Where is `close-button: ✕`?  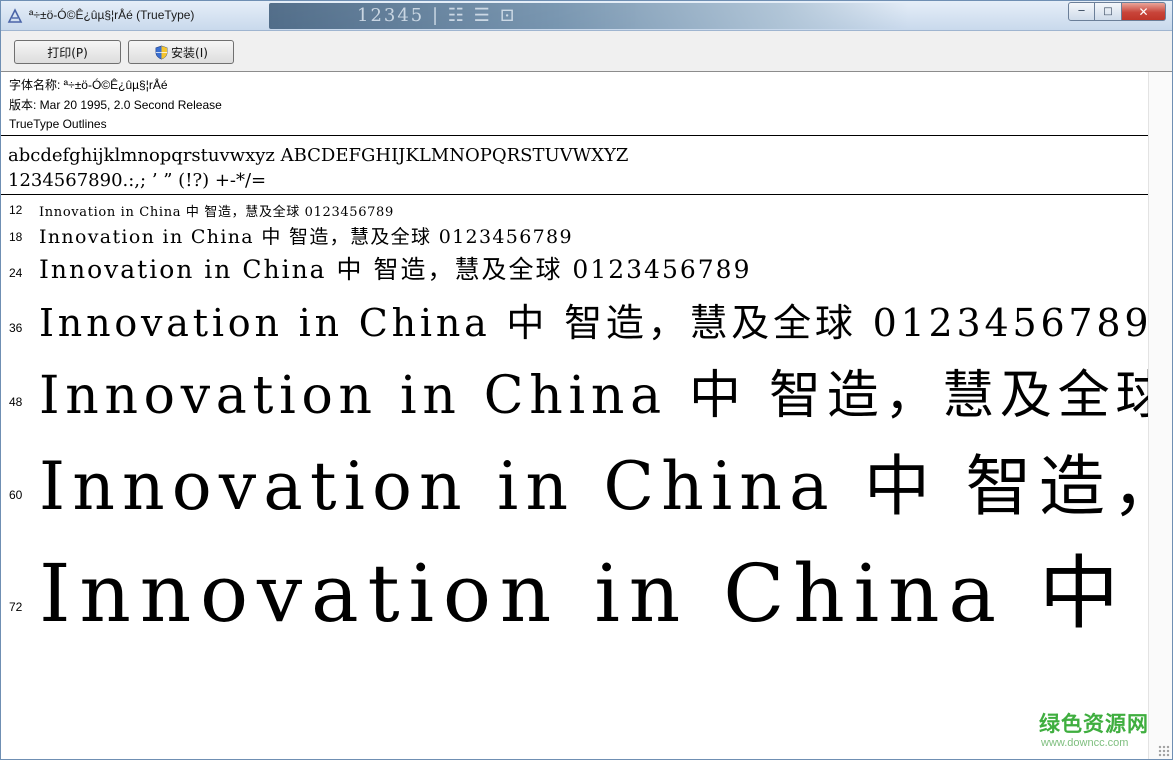
close-button: ✕ is located at coordinates (1144, 11).